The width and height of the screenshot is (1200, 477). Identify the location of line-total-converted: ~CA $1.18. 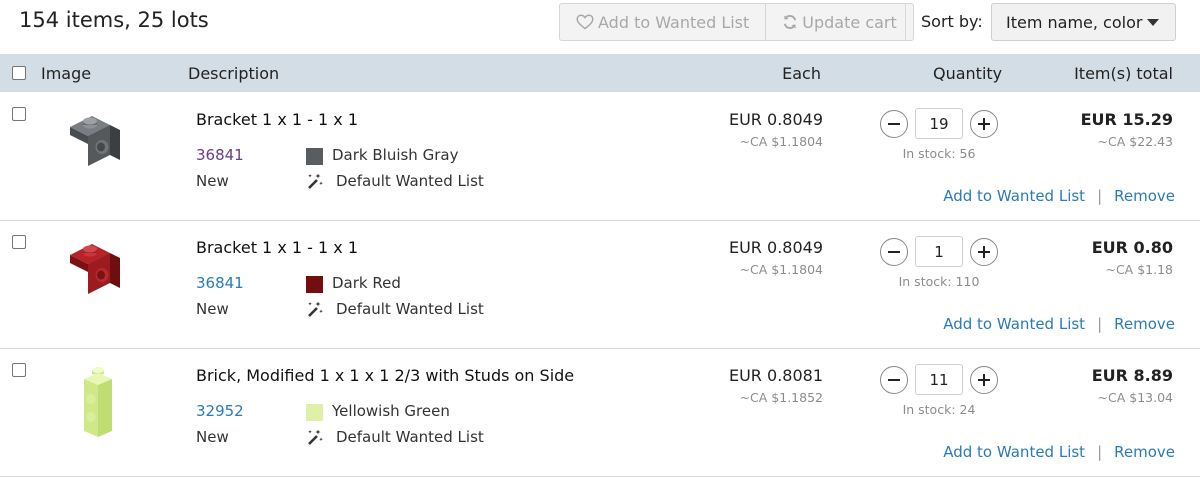
(1139, 269).